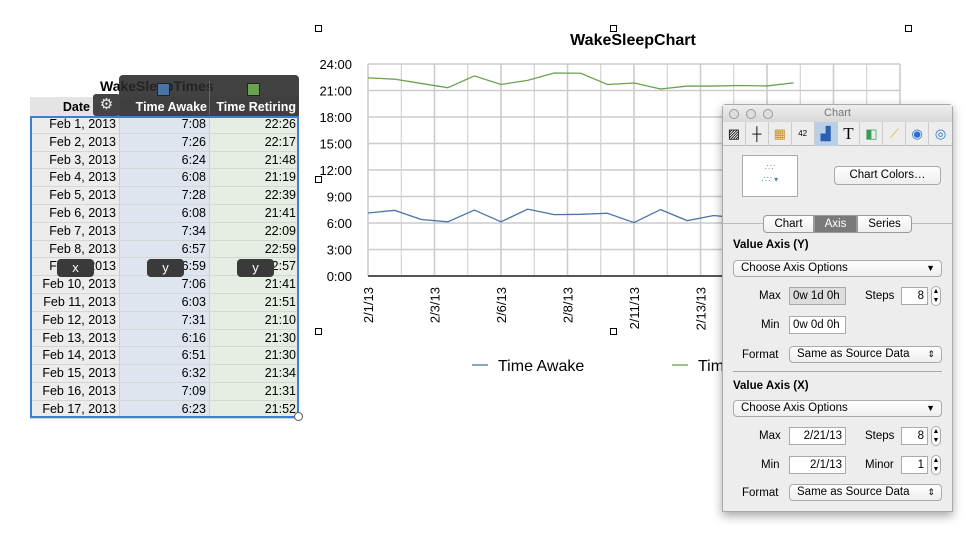  Describe the element at coordinates (339, 250) in the screenshot. I see `y-tick-label: 3:00` at that location.